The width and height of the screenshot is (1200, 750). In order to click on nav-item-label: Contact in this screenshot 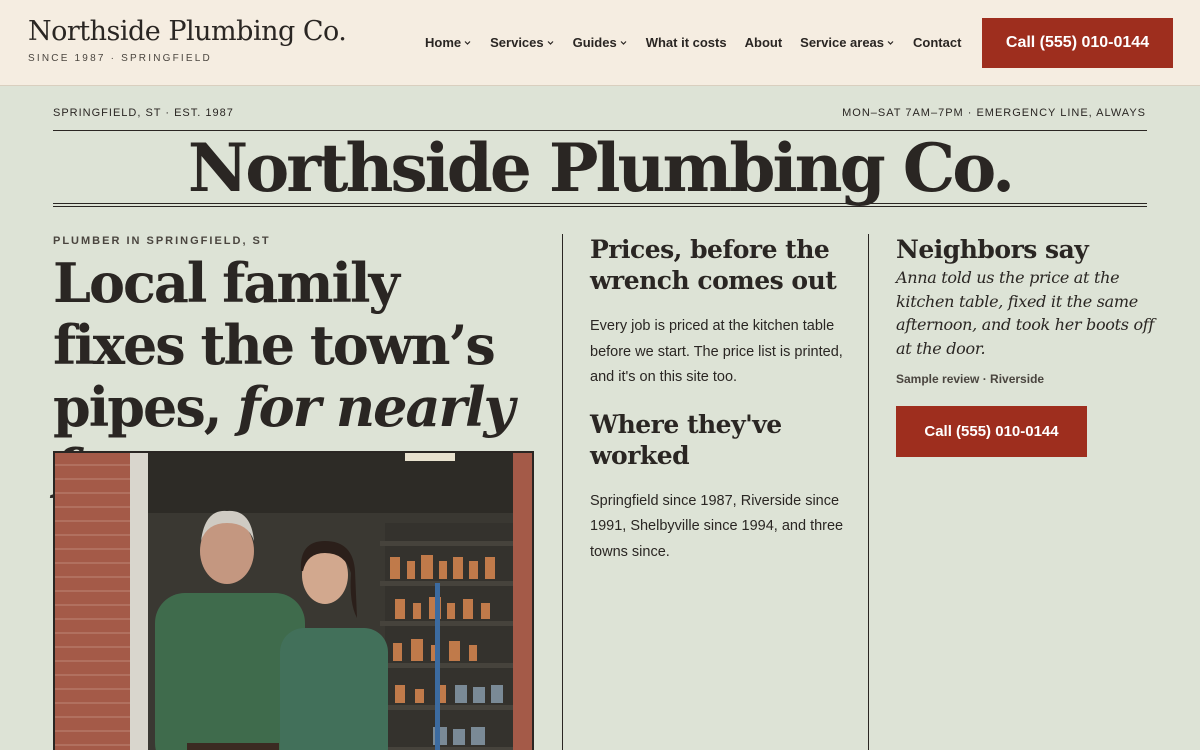, I will do `click(937, 42)`.